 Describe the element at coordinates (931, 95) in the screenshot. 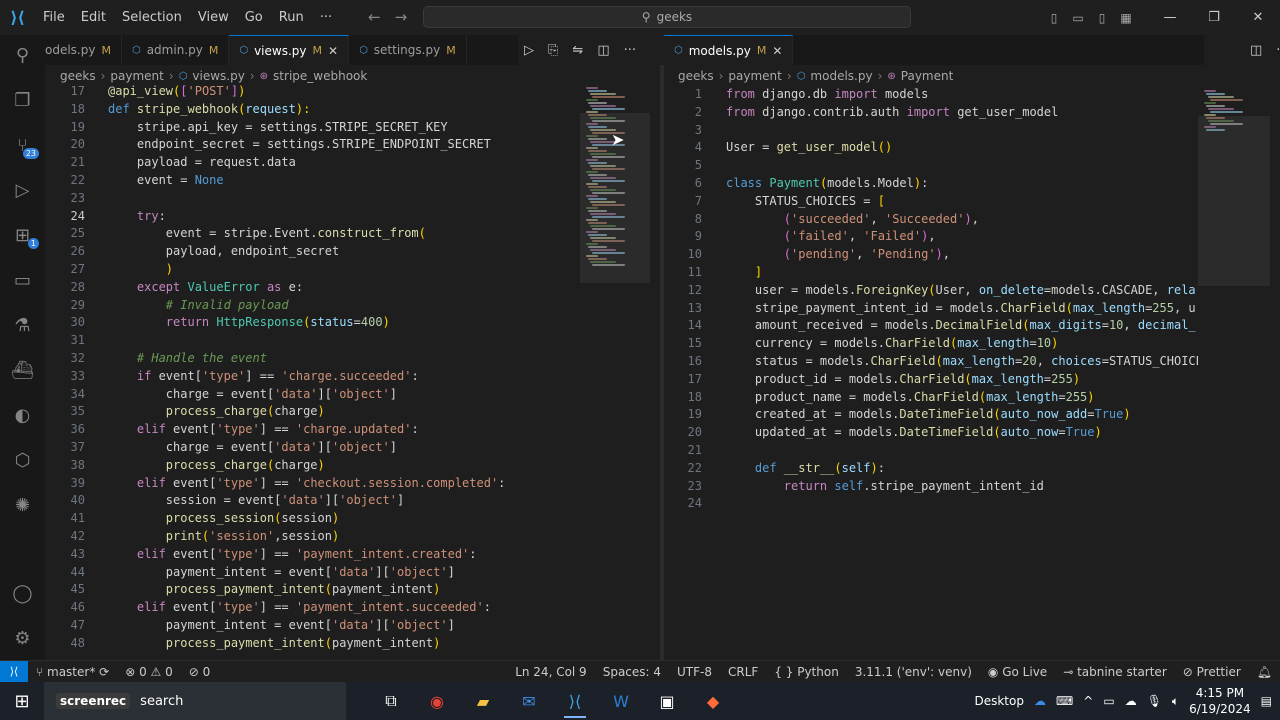

I see `code-line: 1 from django.db import models` at that location.